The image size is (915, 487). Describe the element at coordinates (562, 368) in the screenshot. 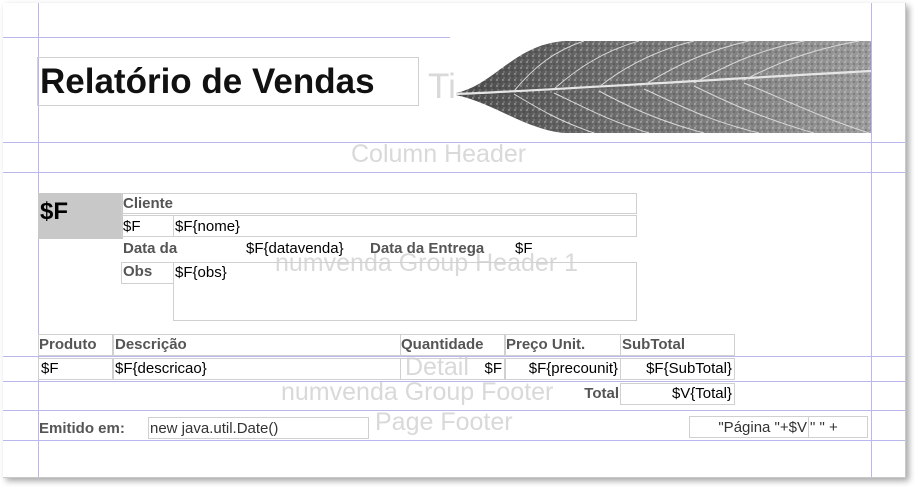

I see `precounit-field: $F{precounit}` at that location.